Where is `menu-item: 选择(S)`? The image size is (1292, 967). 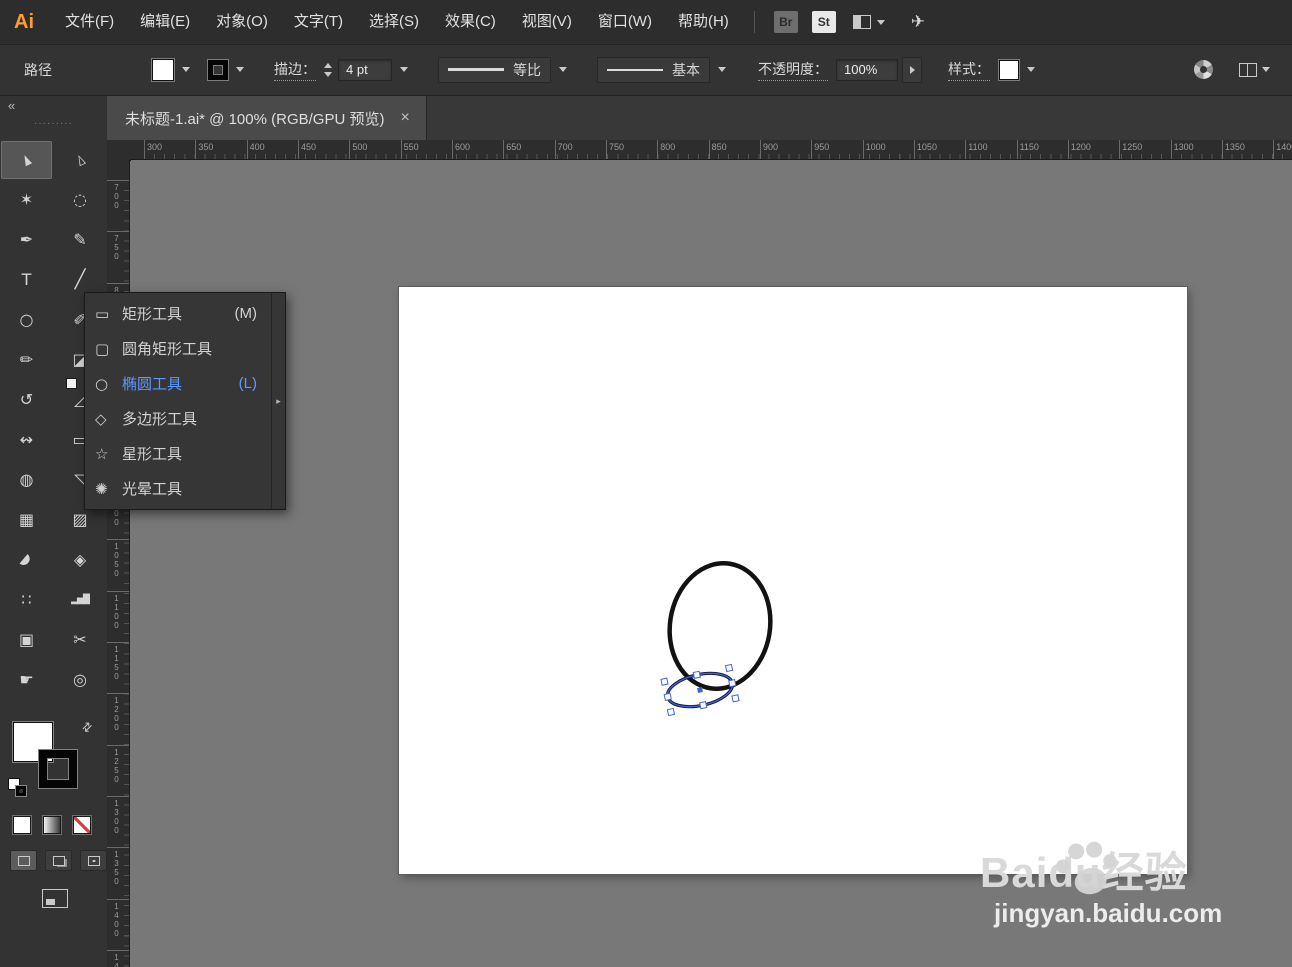 menu-item: 选择(S) is located at coordinates (394, 22).